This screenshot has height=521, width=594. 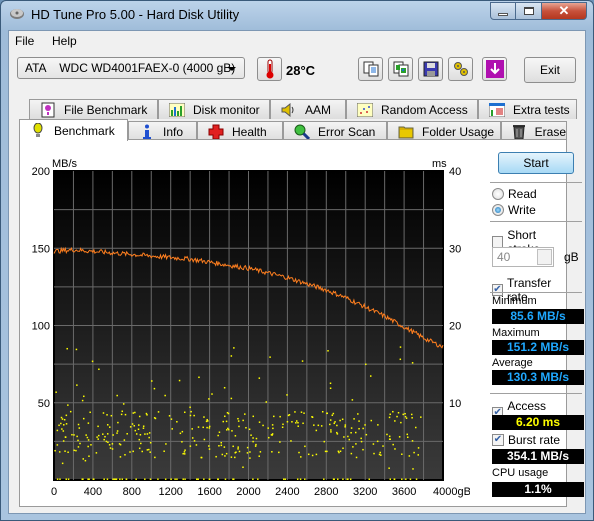 I want to click on maximum-label: Maximum, so click(x=516, y=333).